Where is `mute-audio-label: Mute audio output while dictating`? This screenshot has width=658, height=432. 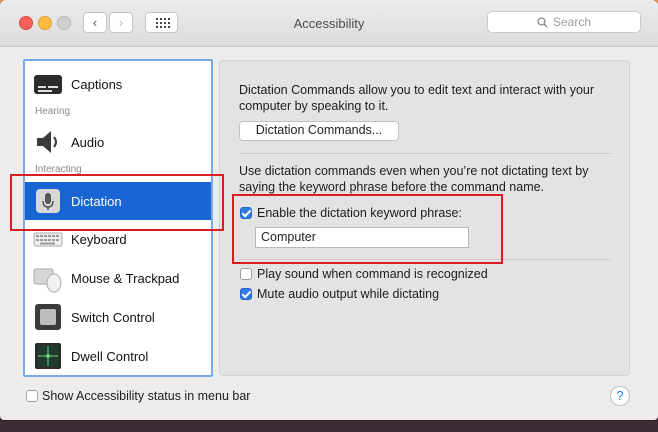
mute-audio-label: Mute audio output while dictating is located at coordinates (348, 294).